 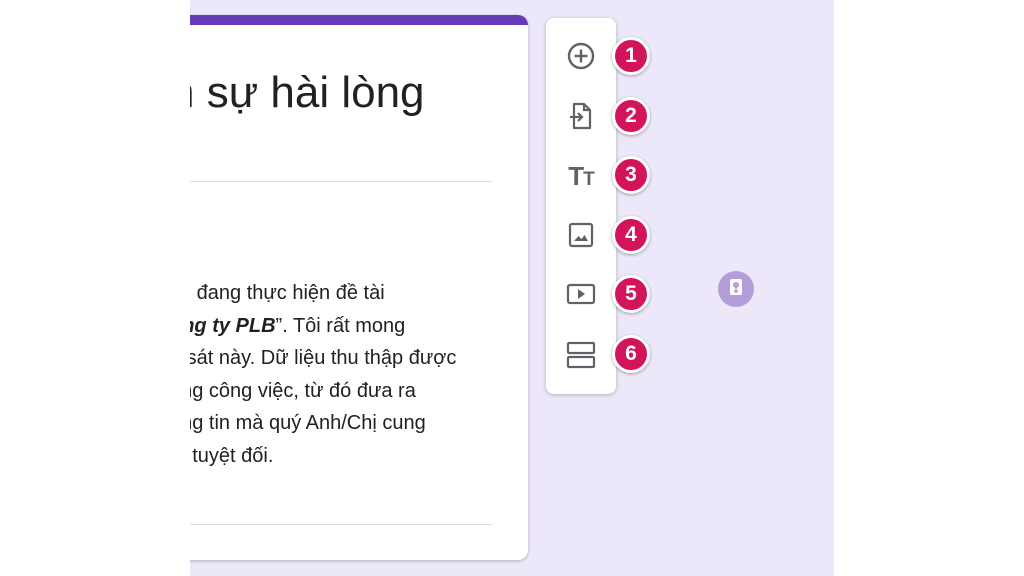 I want to click on description-line-tail: ”. Tôi rất mong, so click(x=340, y=325).